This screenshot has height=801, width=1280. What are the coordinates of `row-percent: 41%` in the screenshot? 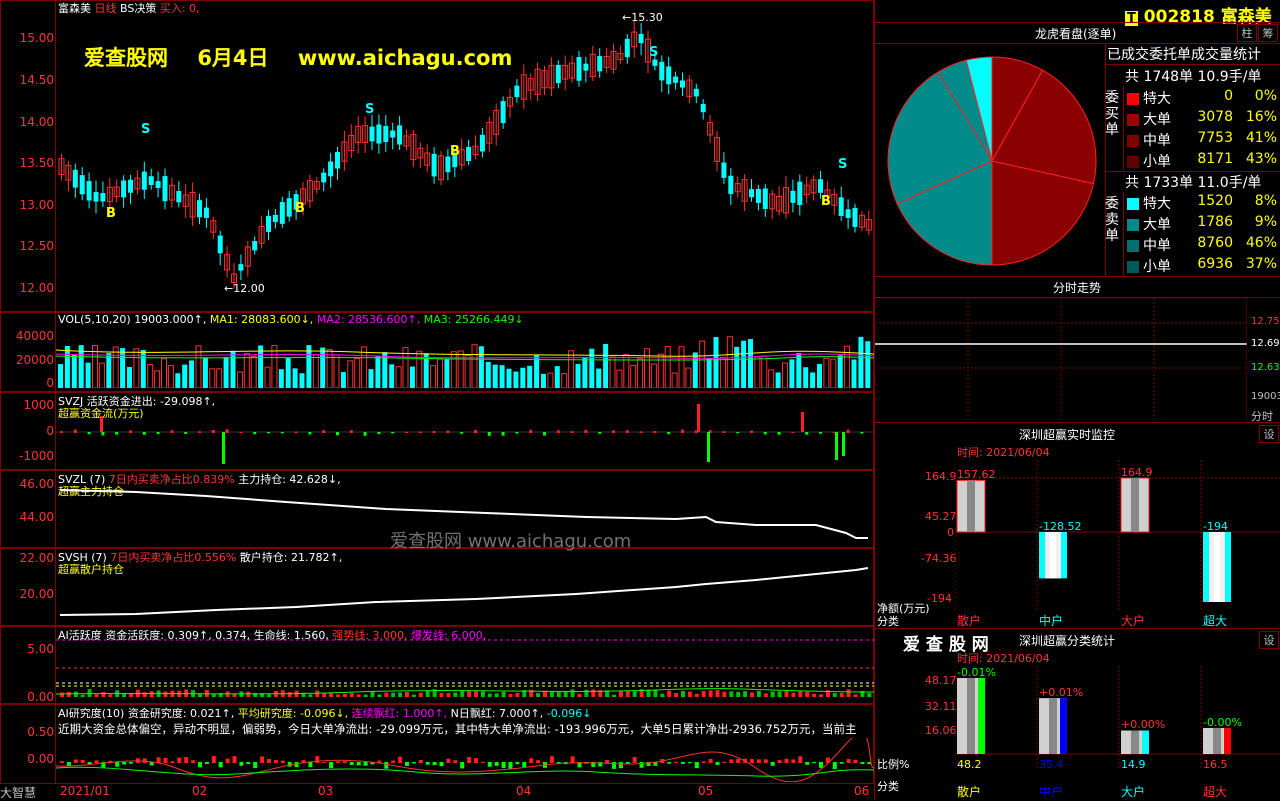 It's located at (1261, 138).